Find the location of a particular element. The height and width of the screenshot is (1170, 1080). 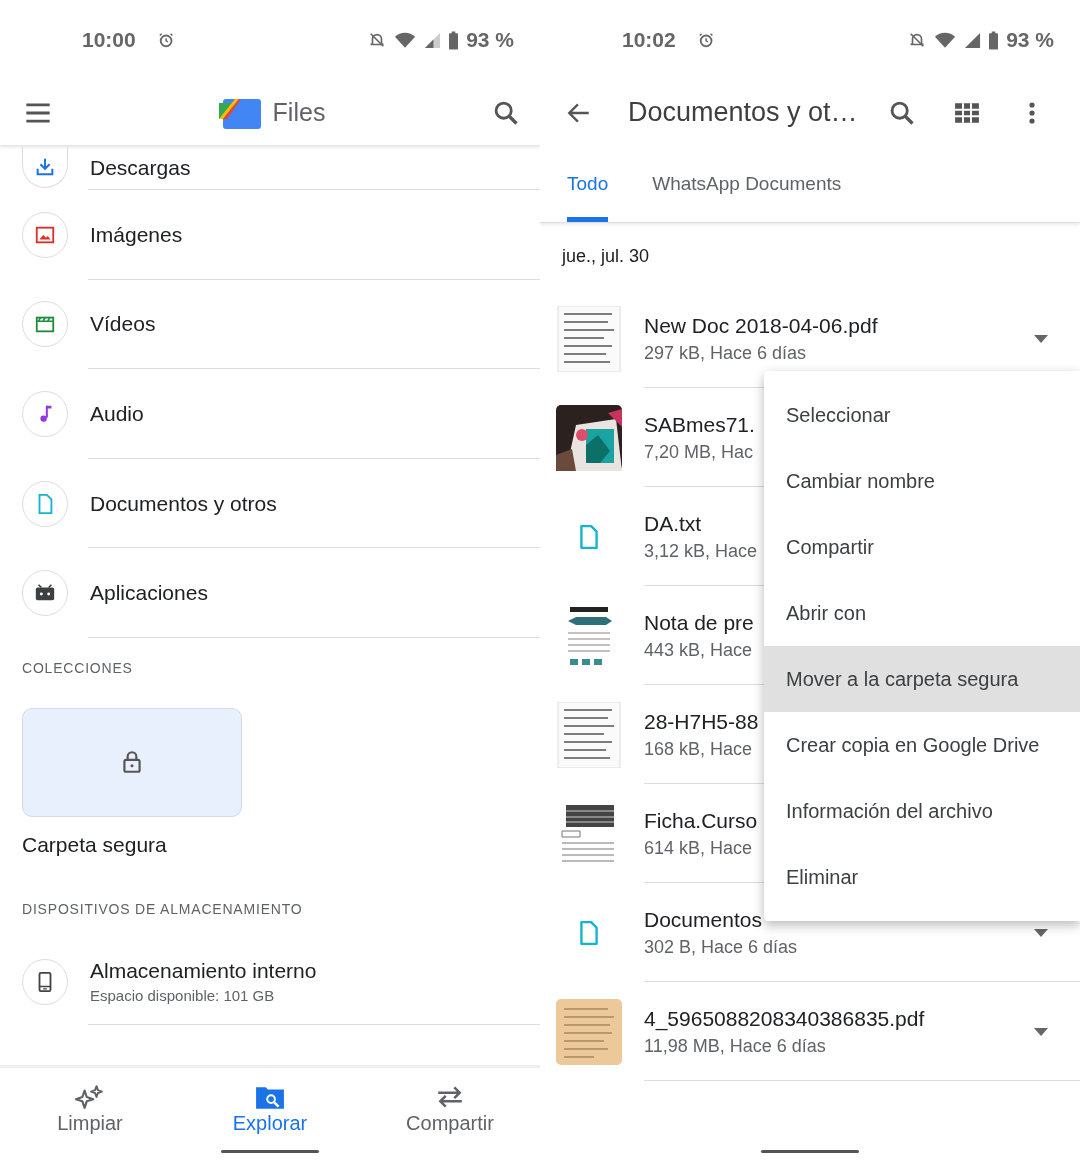

file-name: SABmes71. is located at coordinates (699, 424).